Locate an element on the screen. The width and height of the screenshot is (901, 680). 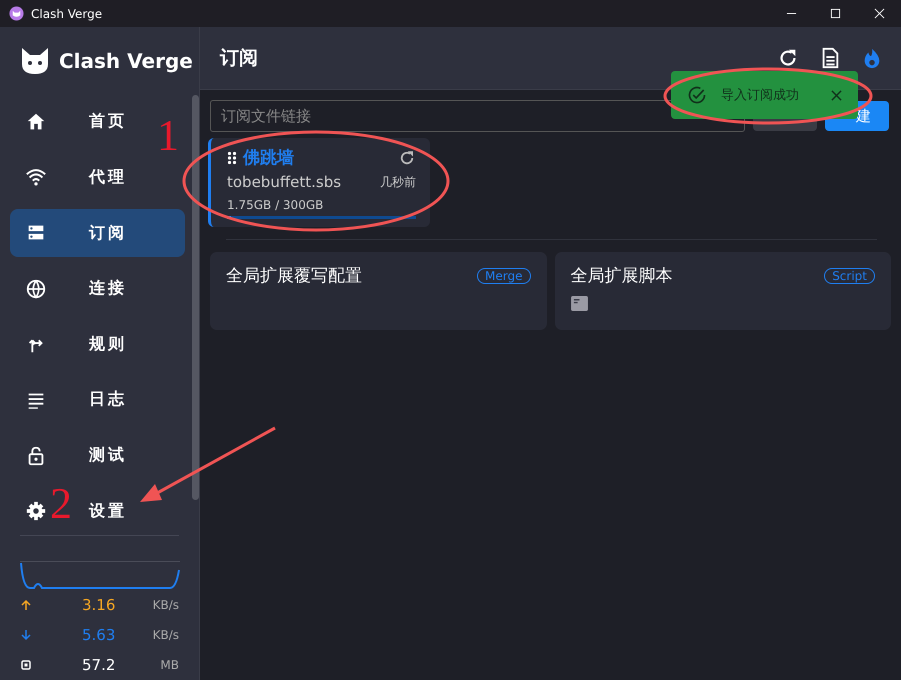
nav-item: 规则 is located at coordinates (108, 344).